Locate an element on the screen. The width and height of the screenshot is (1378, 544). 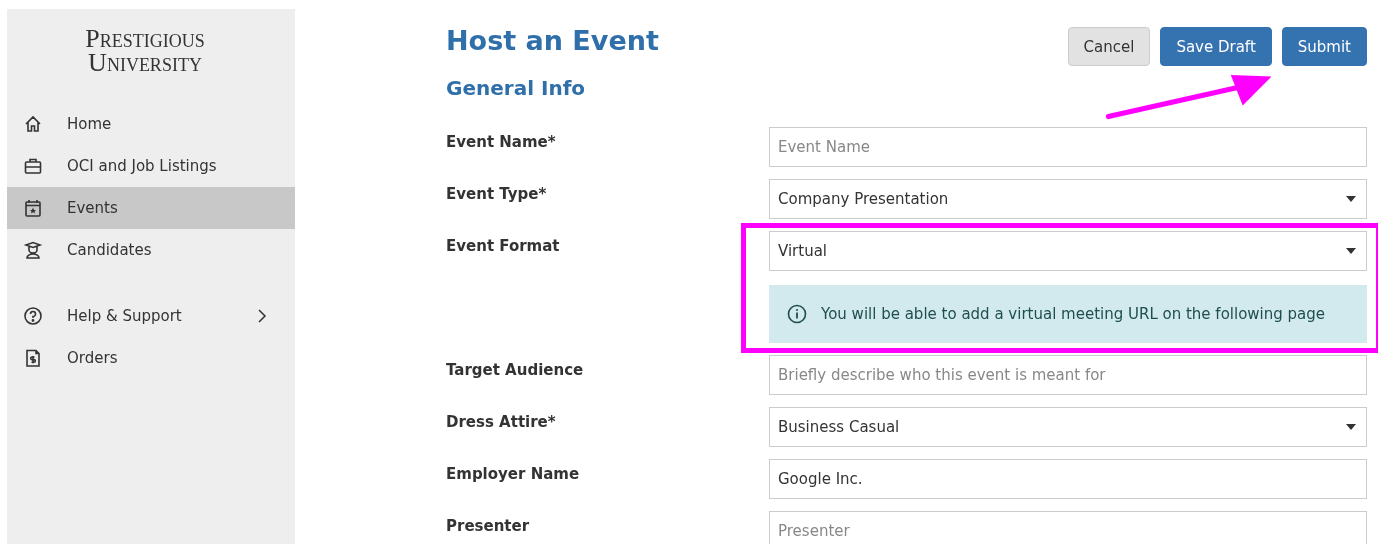
field-label: Presenter is located at coordinates (488, 526).